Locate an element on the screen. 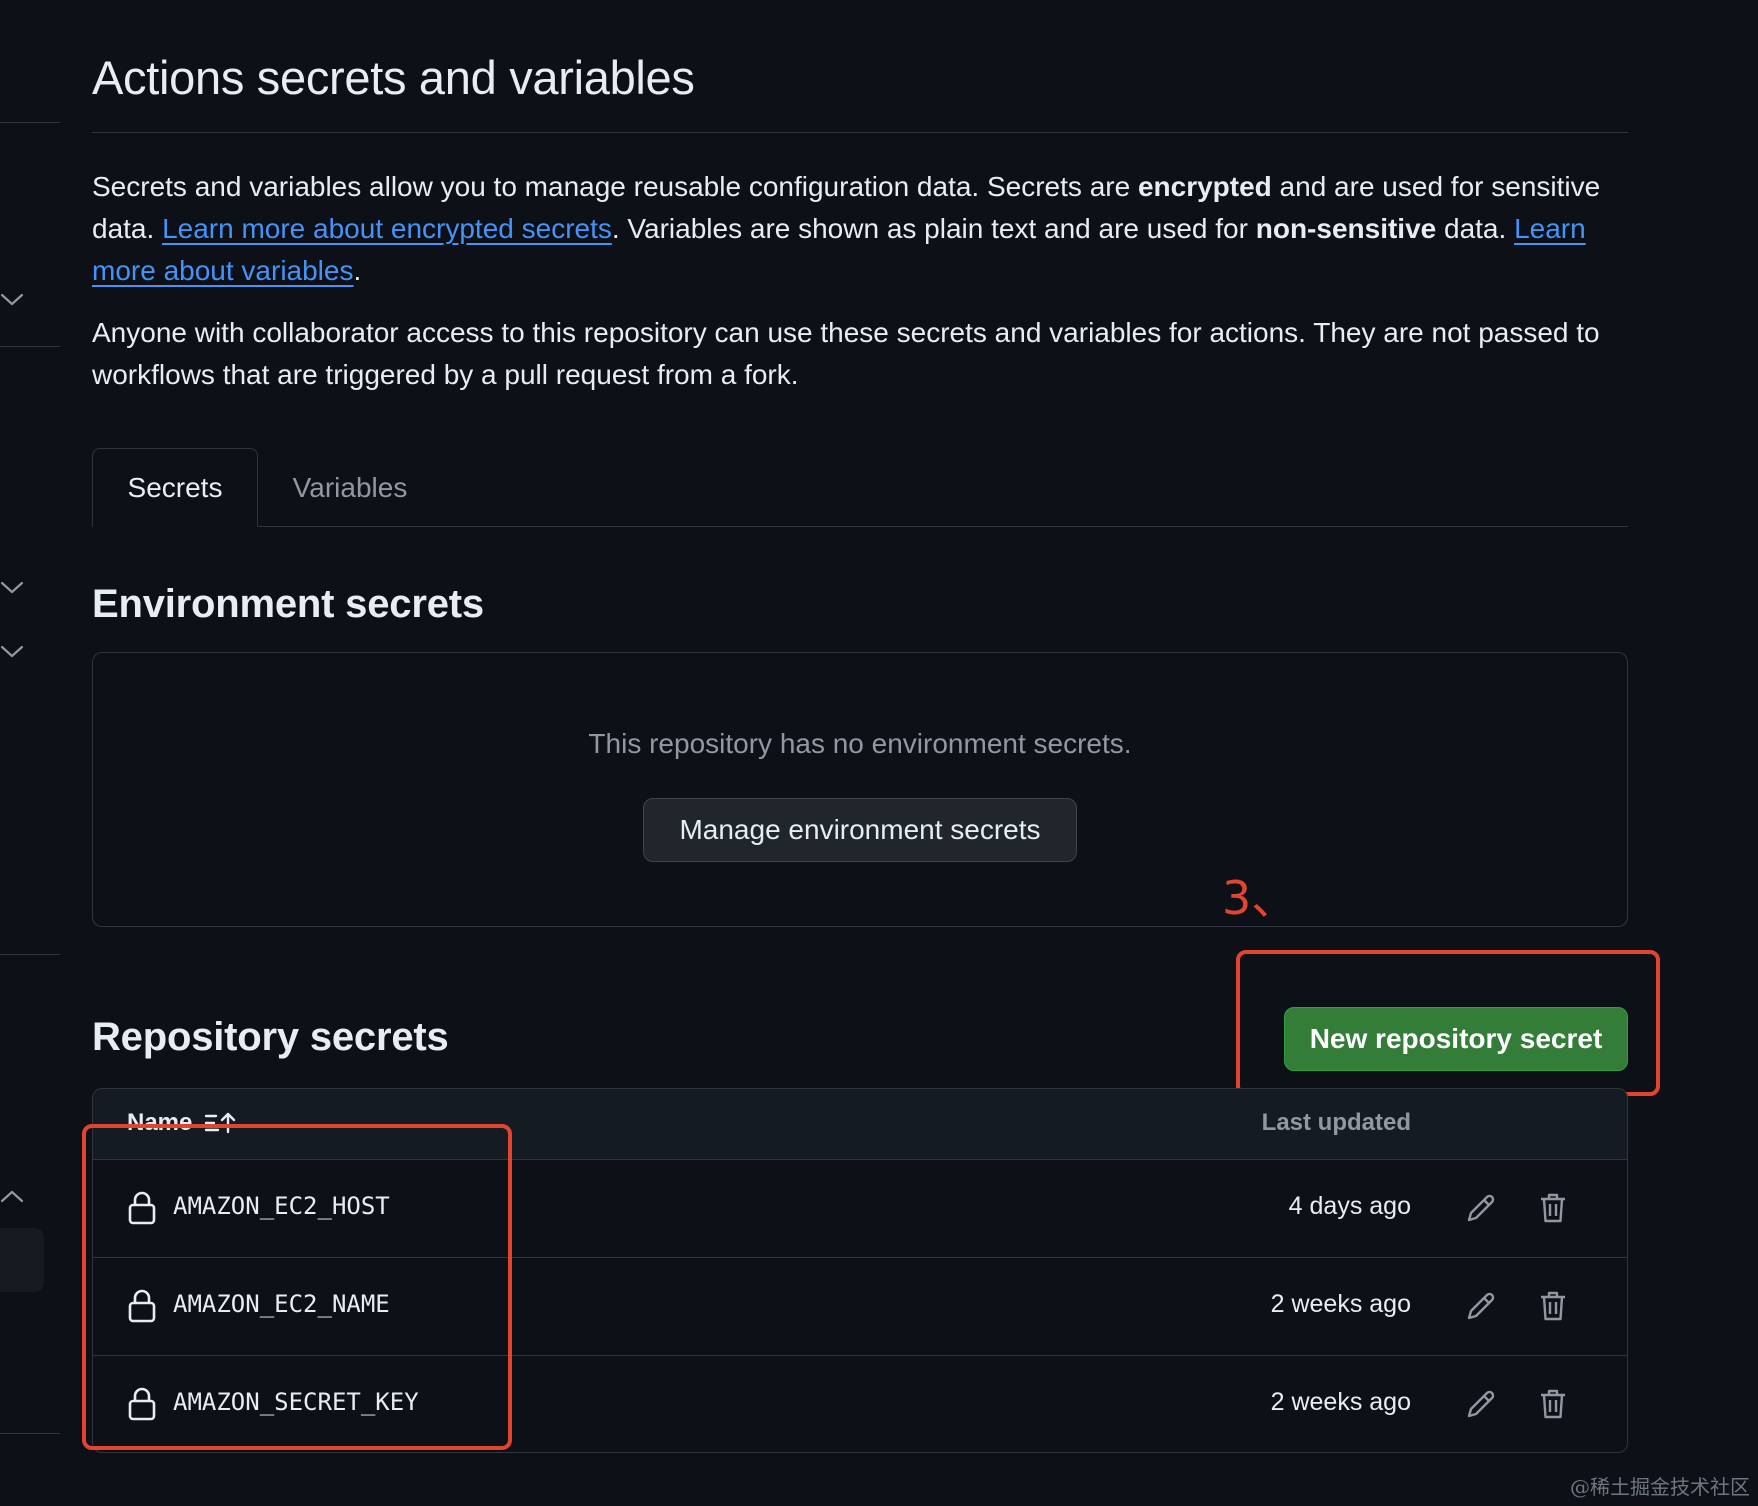 The width and height of the screenshot is (1758, 1506). intro-text: data. is located at coordinates (1475, 228).